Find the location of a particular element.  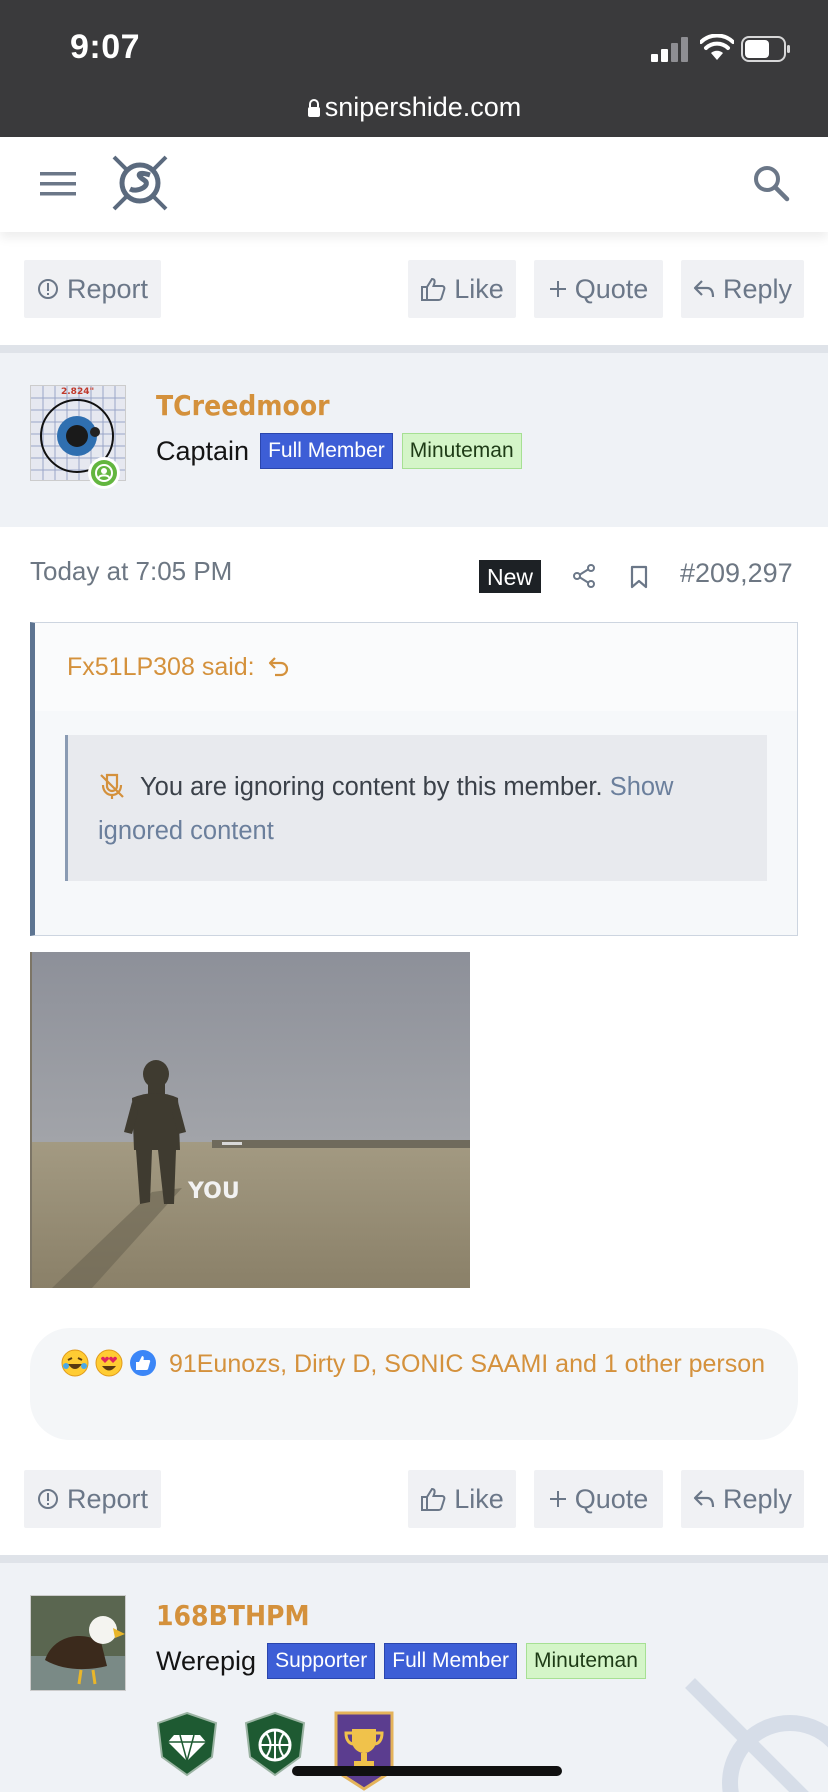

post-number-link: #209,297 is located at coordinates (736, 573).